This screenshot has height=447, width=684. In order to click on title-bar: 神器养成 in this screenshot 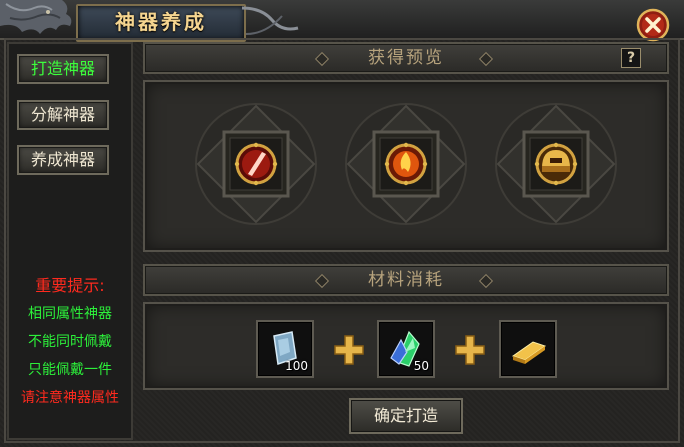, I will do `click(342, 21)`.